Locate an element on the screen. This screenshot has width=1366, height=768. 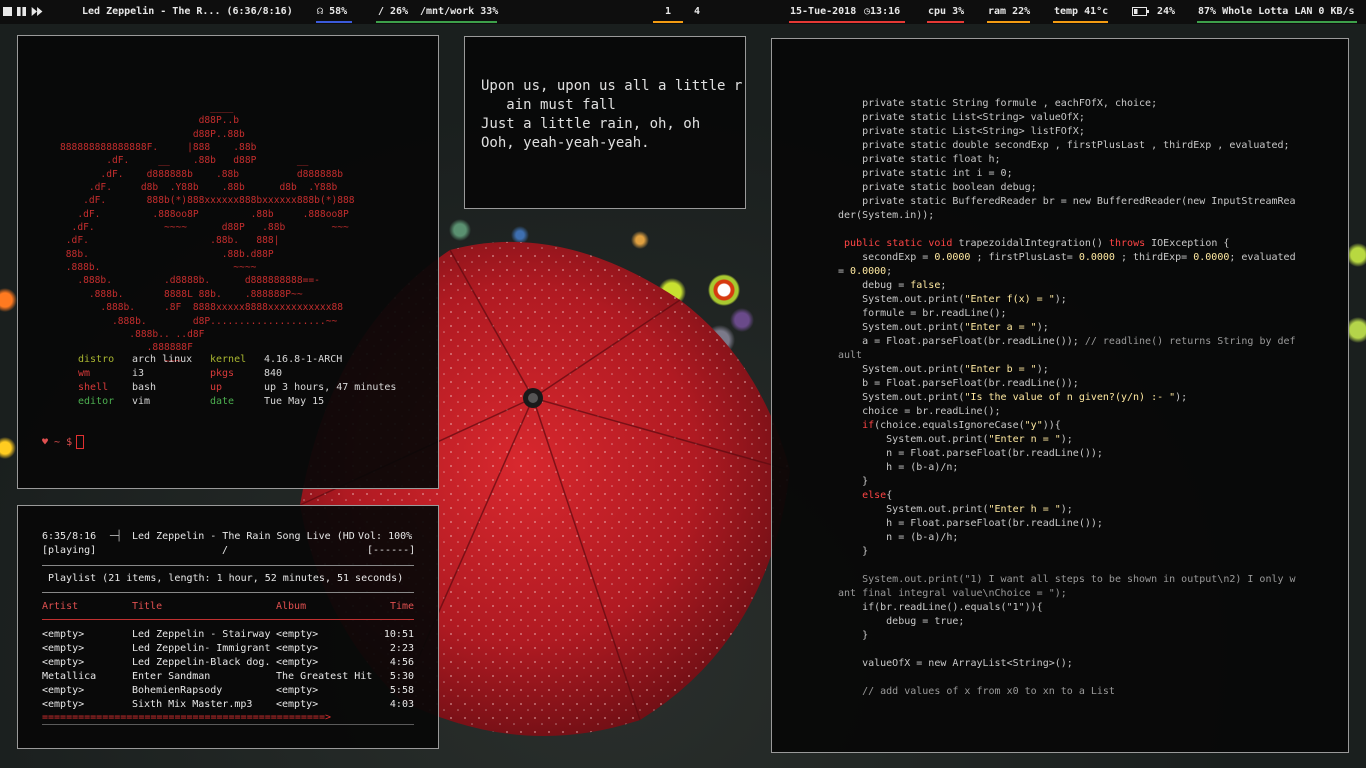
track-title: Led Zeppelin-Black dog. is located at coordinates (203, 663).